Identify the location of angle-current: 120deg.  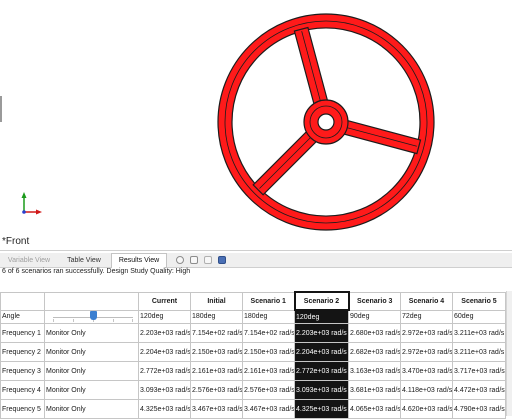
(164, 316).